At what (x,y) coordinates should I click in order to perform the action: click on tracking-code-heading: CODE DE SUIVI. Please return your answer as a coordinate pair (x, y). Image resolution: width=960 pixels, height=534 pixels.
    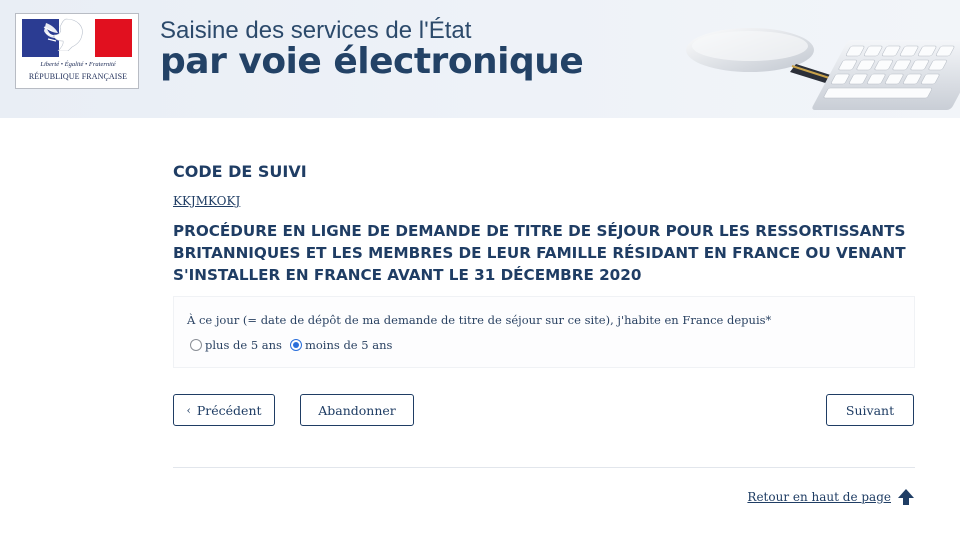
    Looking at the image, I should click on (240, 171).